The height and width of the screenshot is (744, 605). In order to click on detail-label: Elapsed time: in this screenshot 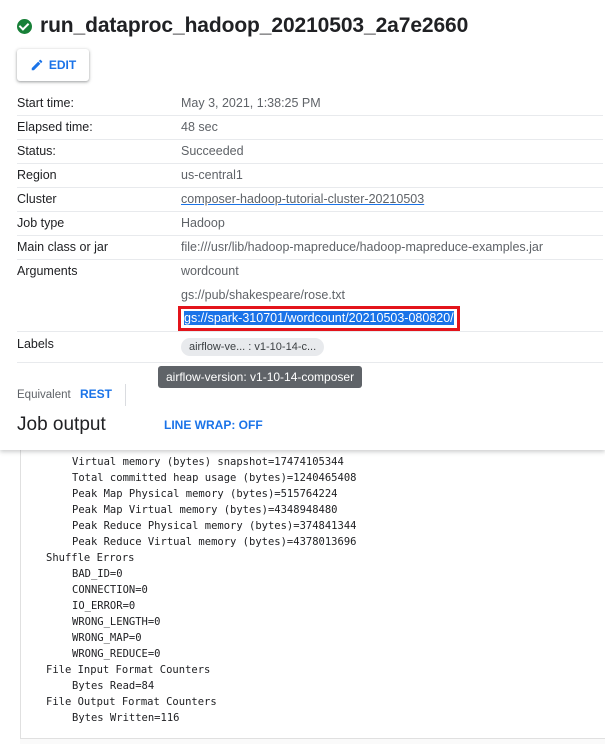, I will do `click(55, 127)`.